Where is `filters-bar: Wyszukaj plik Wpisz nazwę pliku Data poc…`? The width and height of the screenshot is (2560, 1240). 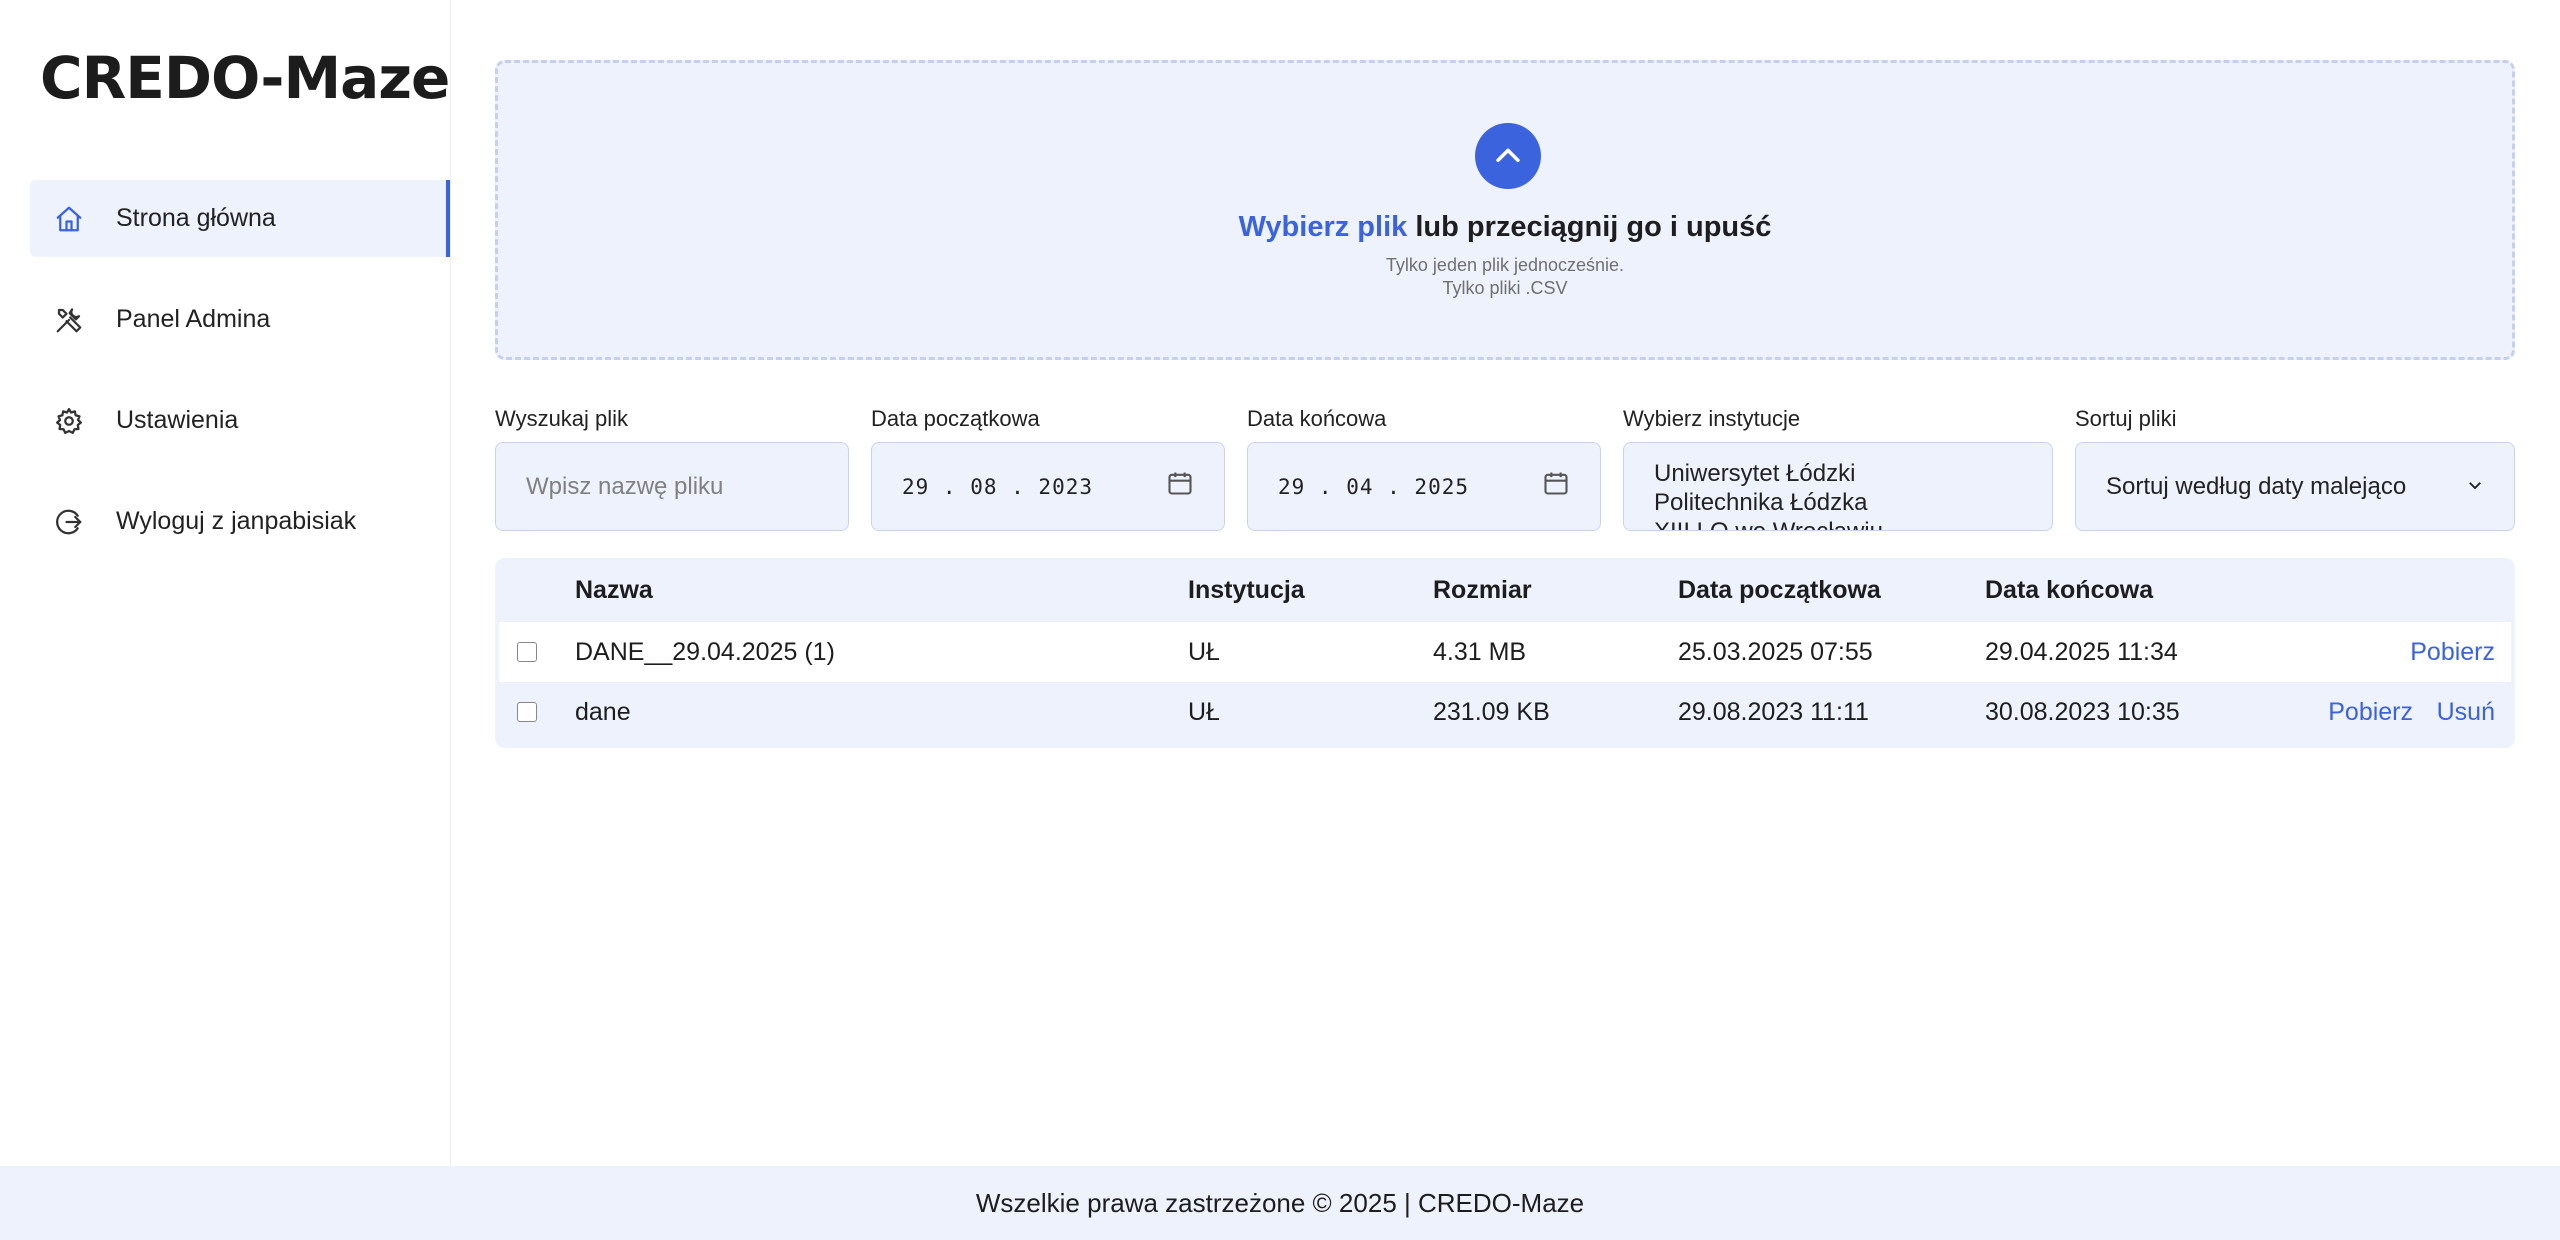 filters-bar: Wyszukaj plik Wpisz nazwę pliku Data poc… is located at coordinates (1505, 467).